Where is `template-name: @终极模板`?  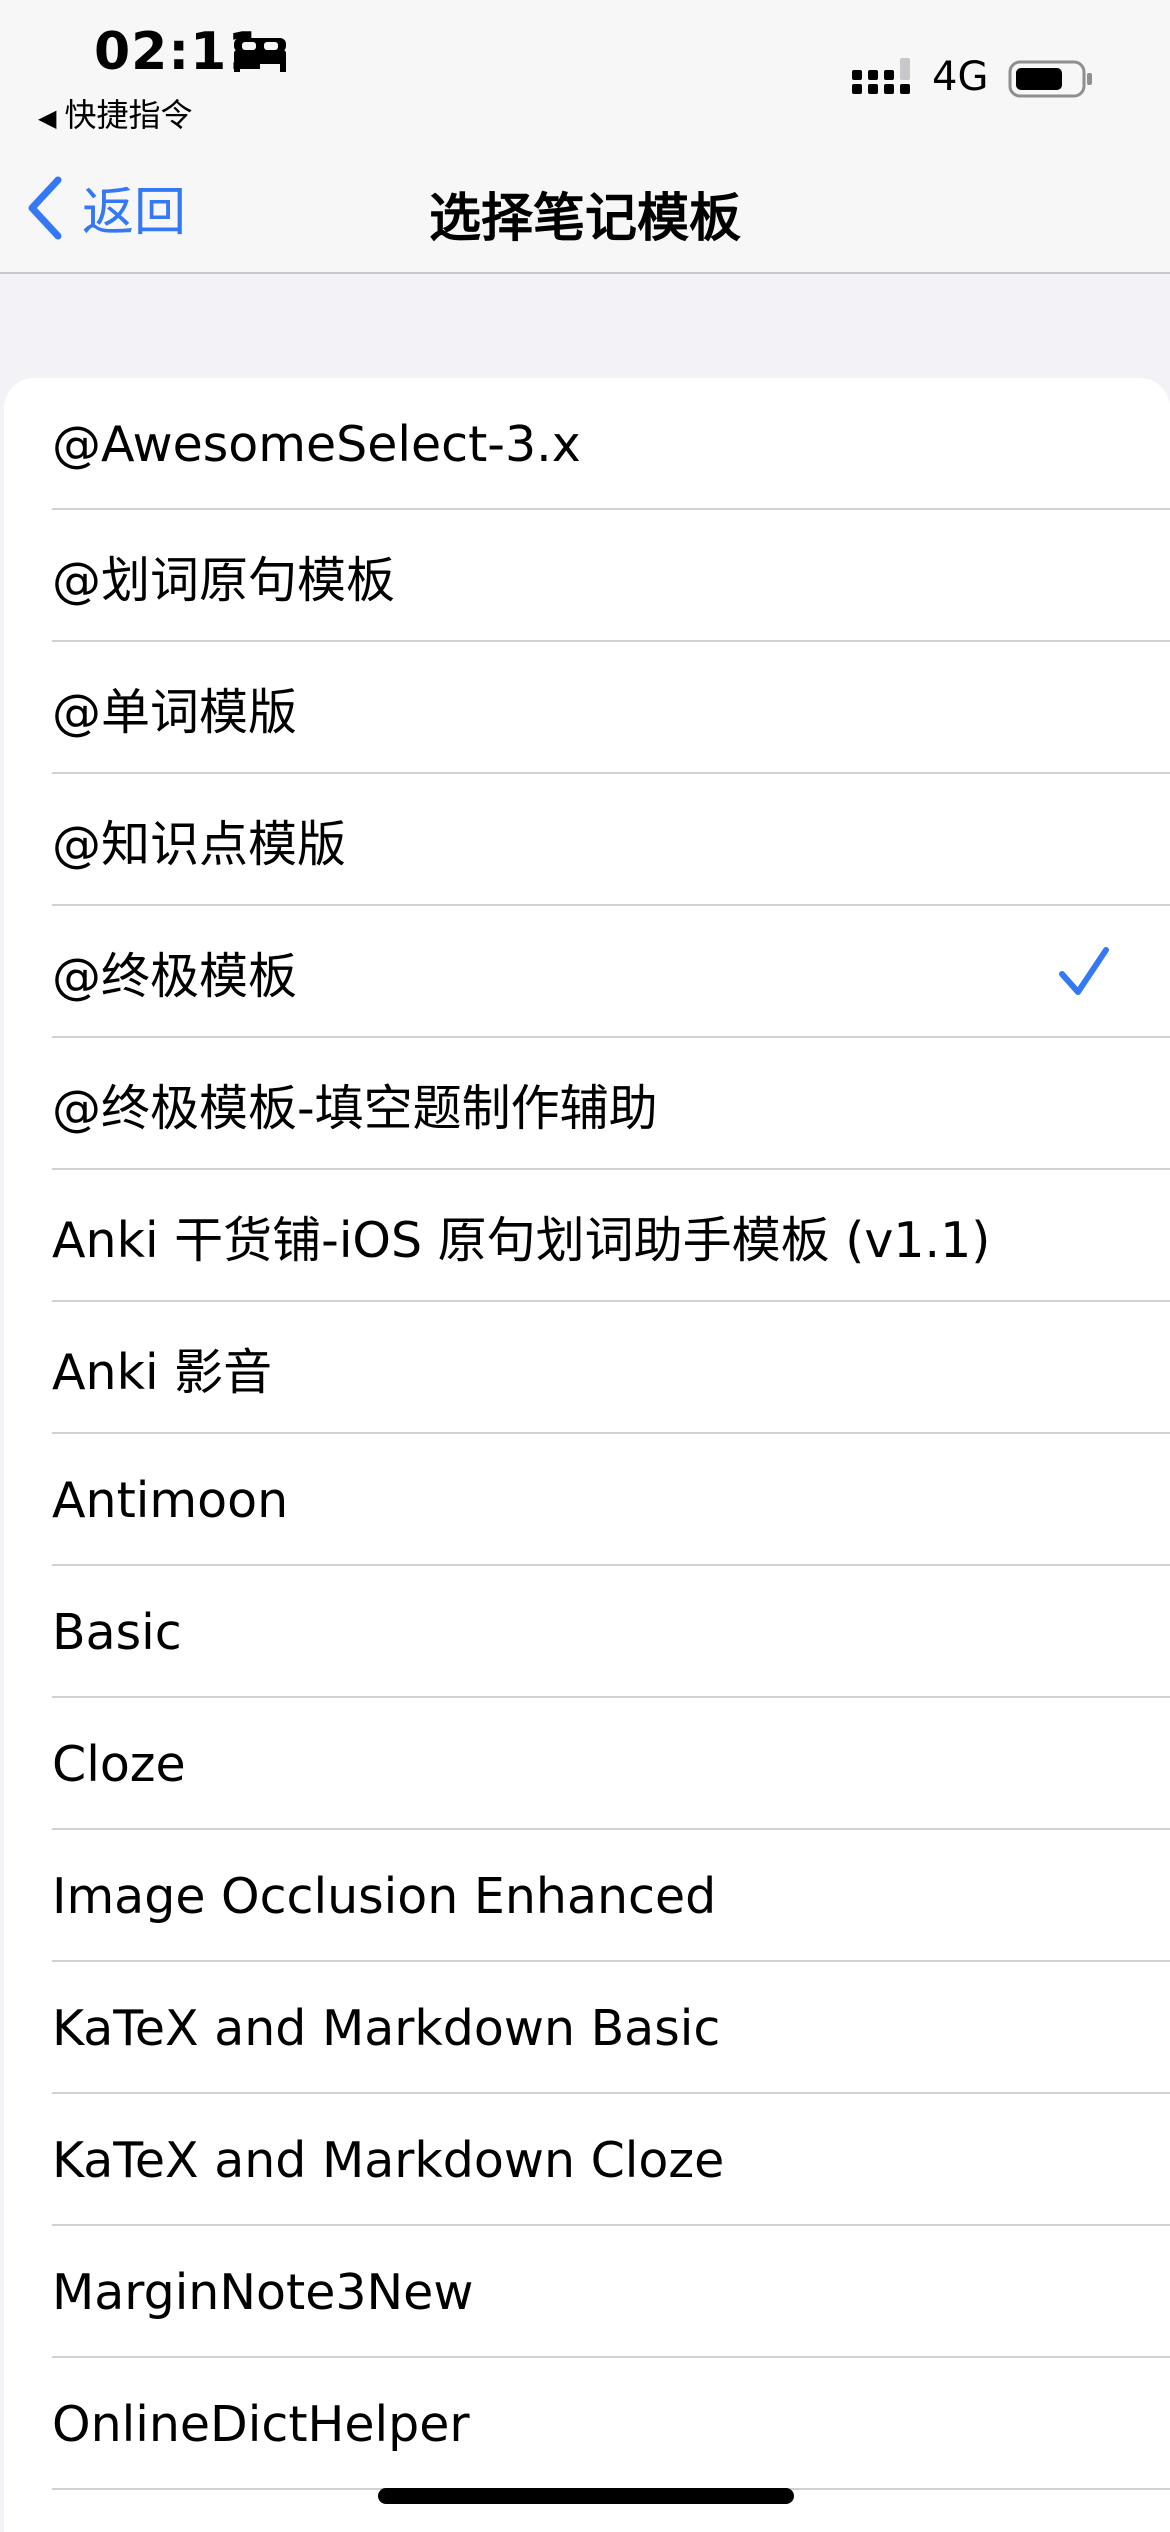 template-name: @终极模板 is located at coordinates (175, 976).